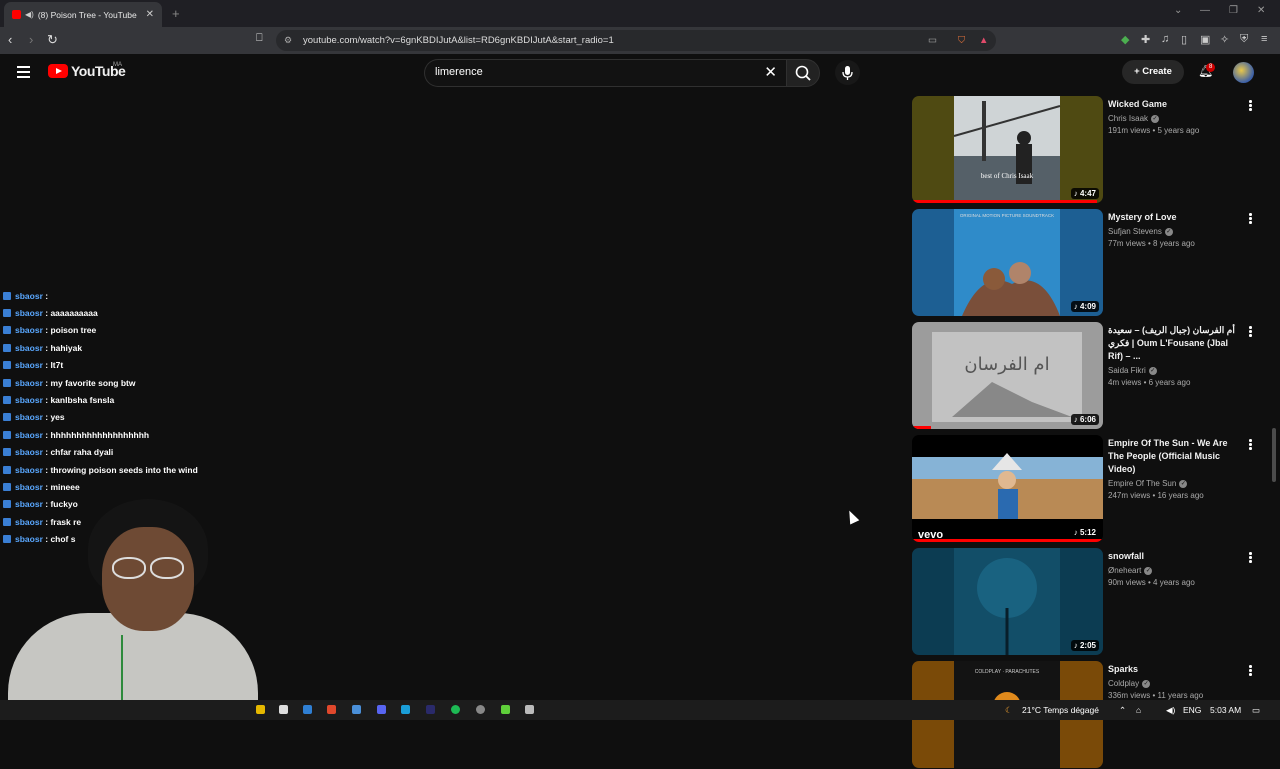 The image size is (1280, 769). I want to click on channel-line: Chris Isaak ✓, so click(1176, 118).